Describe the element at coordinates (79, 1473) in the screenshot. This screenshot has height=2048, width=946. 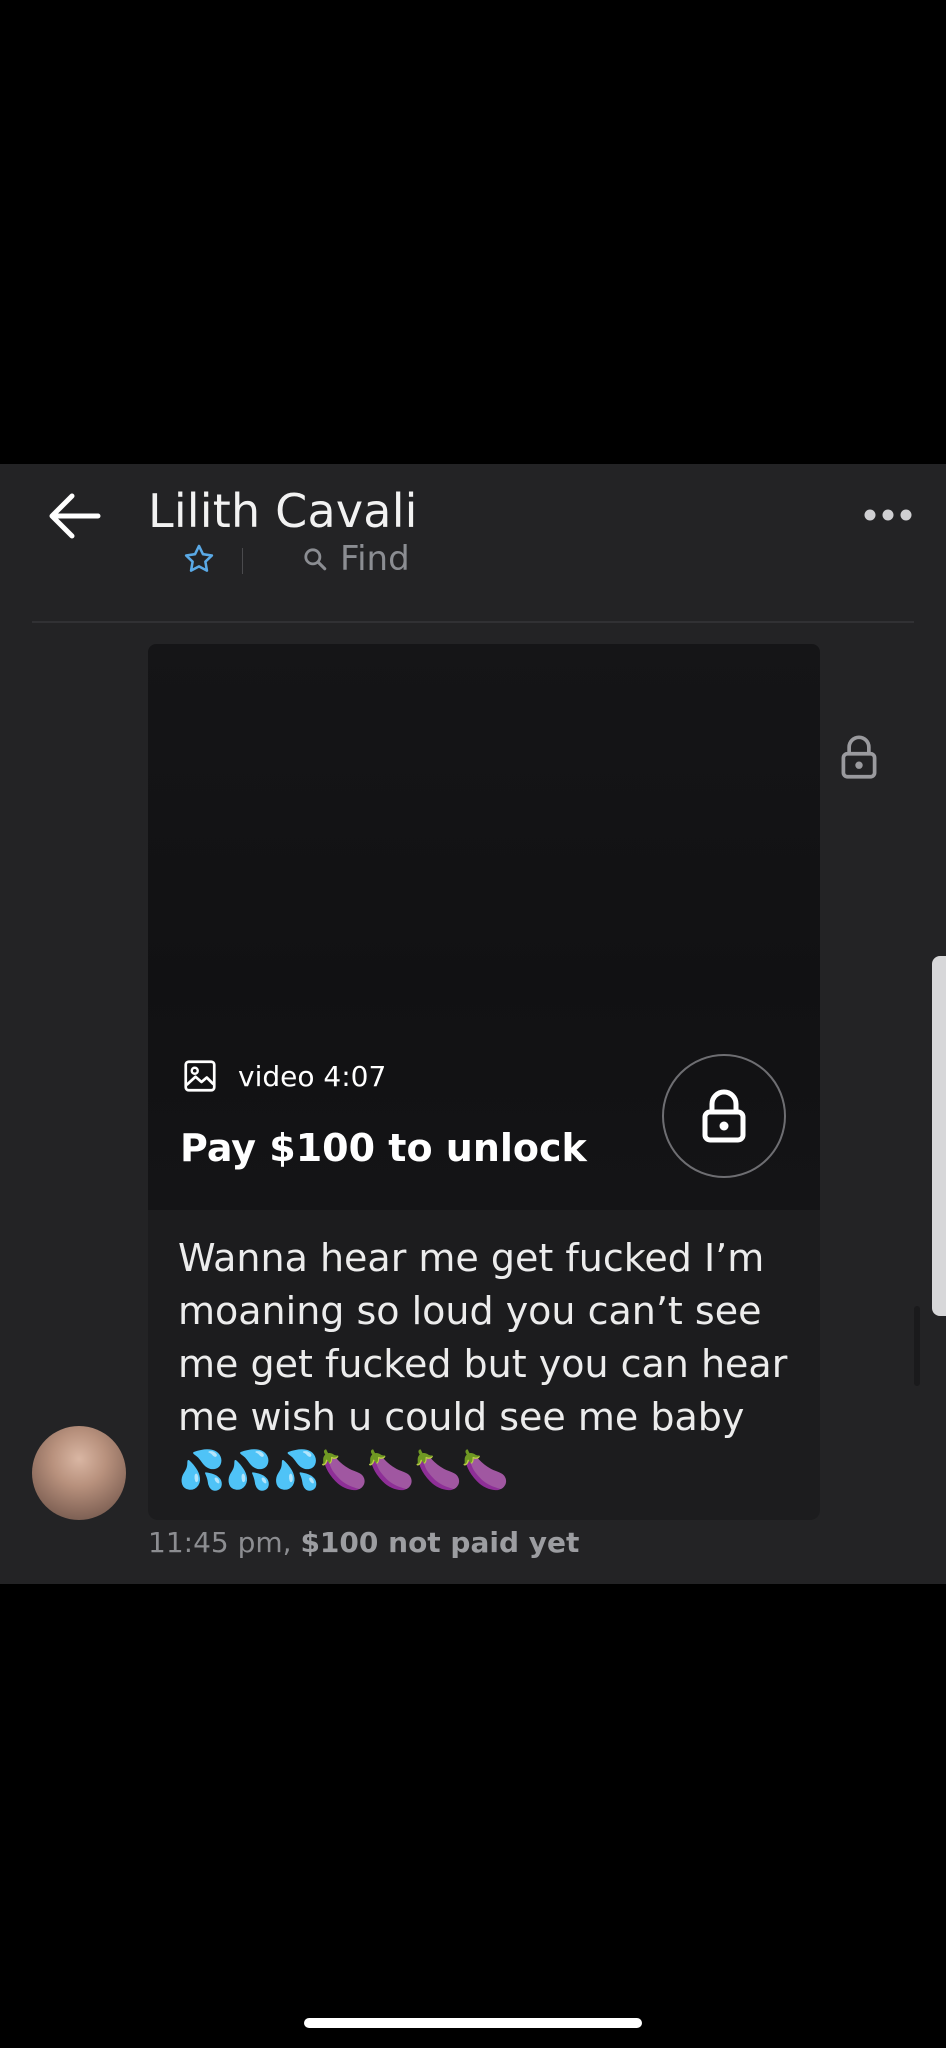
I see `avatar` at that location.